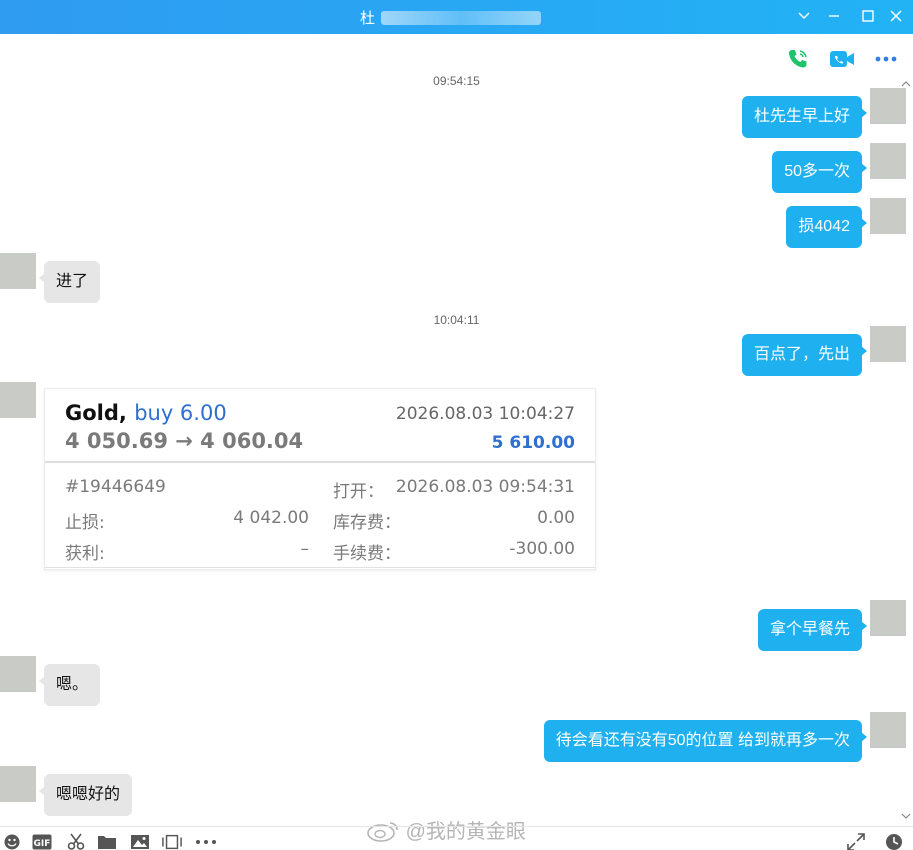 Image resolution: width=913 pixels, height=850 pixels. I want to click on svg-text: GIF, so click(42, 844).